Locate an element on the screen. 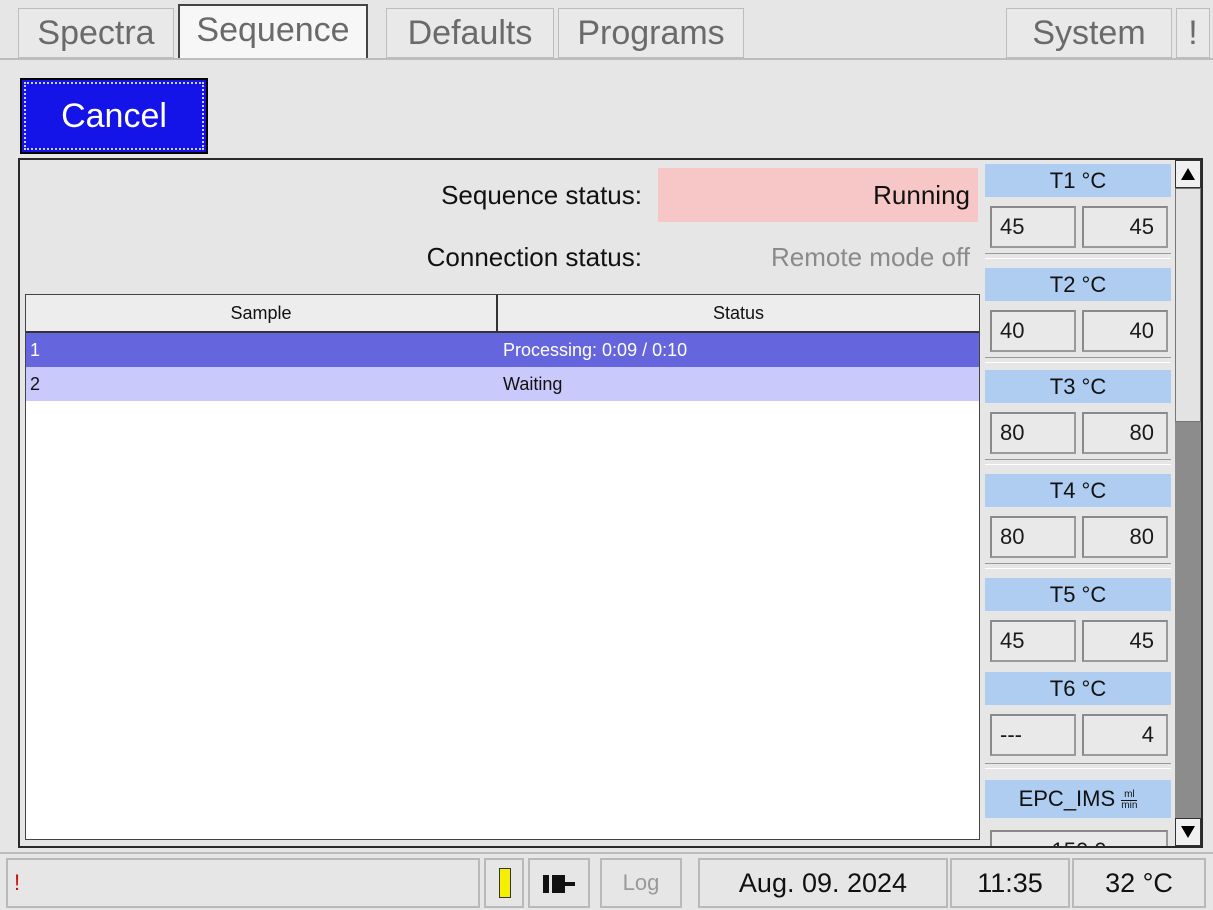  sensor-setpoint: --- is located at coordinates (1033, 735).